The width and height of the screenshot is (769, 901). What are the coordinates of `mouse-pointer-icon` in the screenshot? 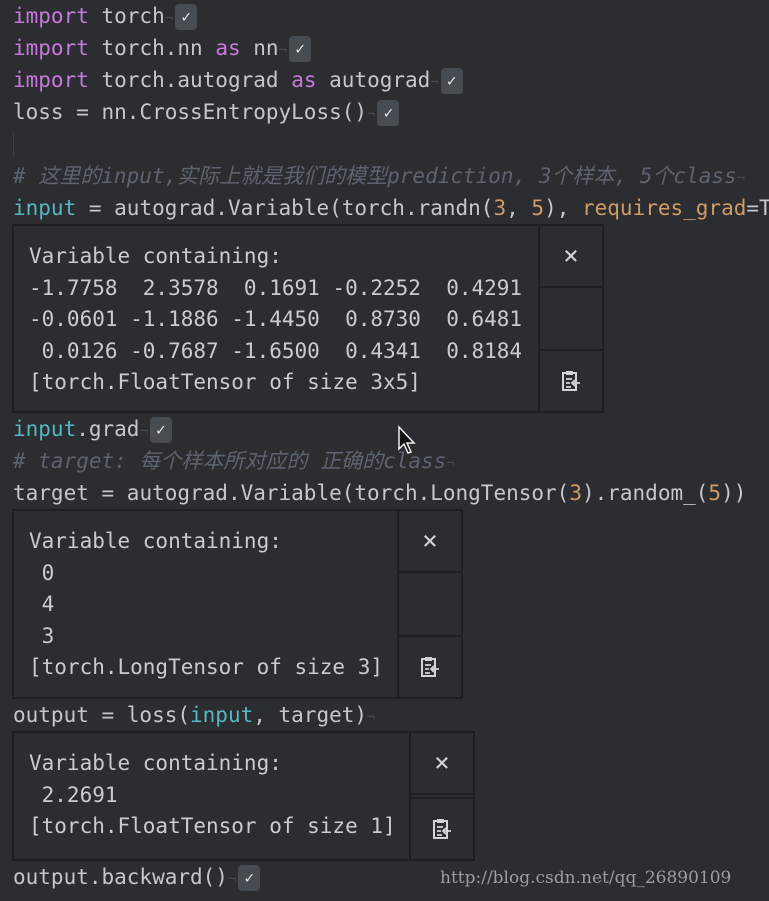 It's located at (407, 439).